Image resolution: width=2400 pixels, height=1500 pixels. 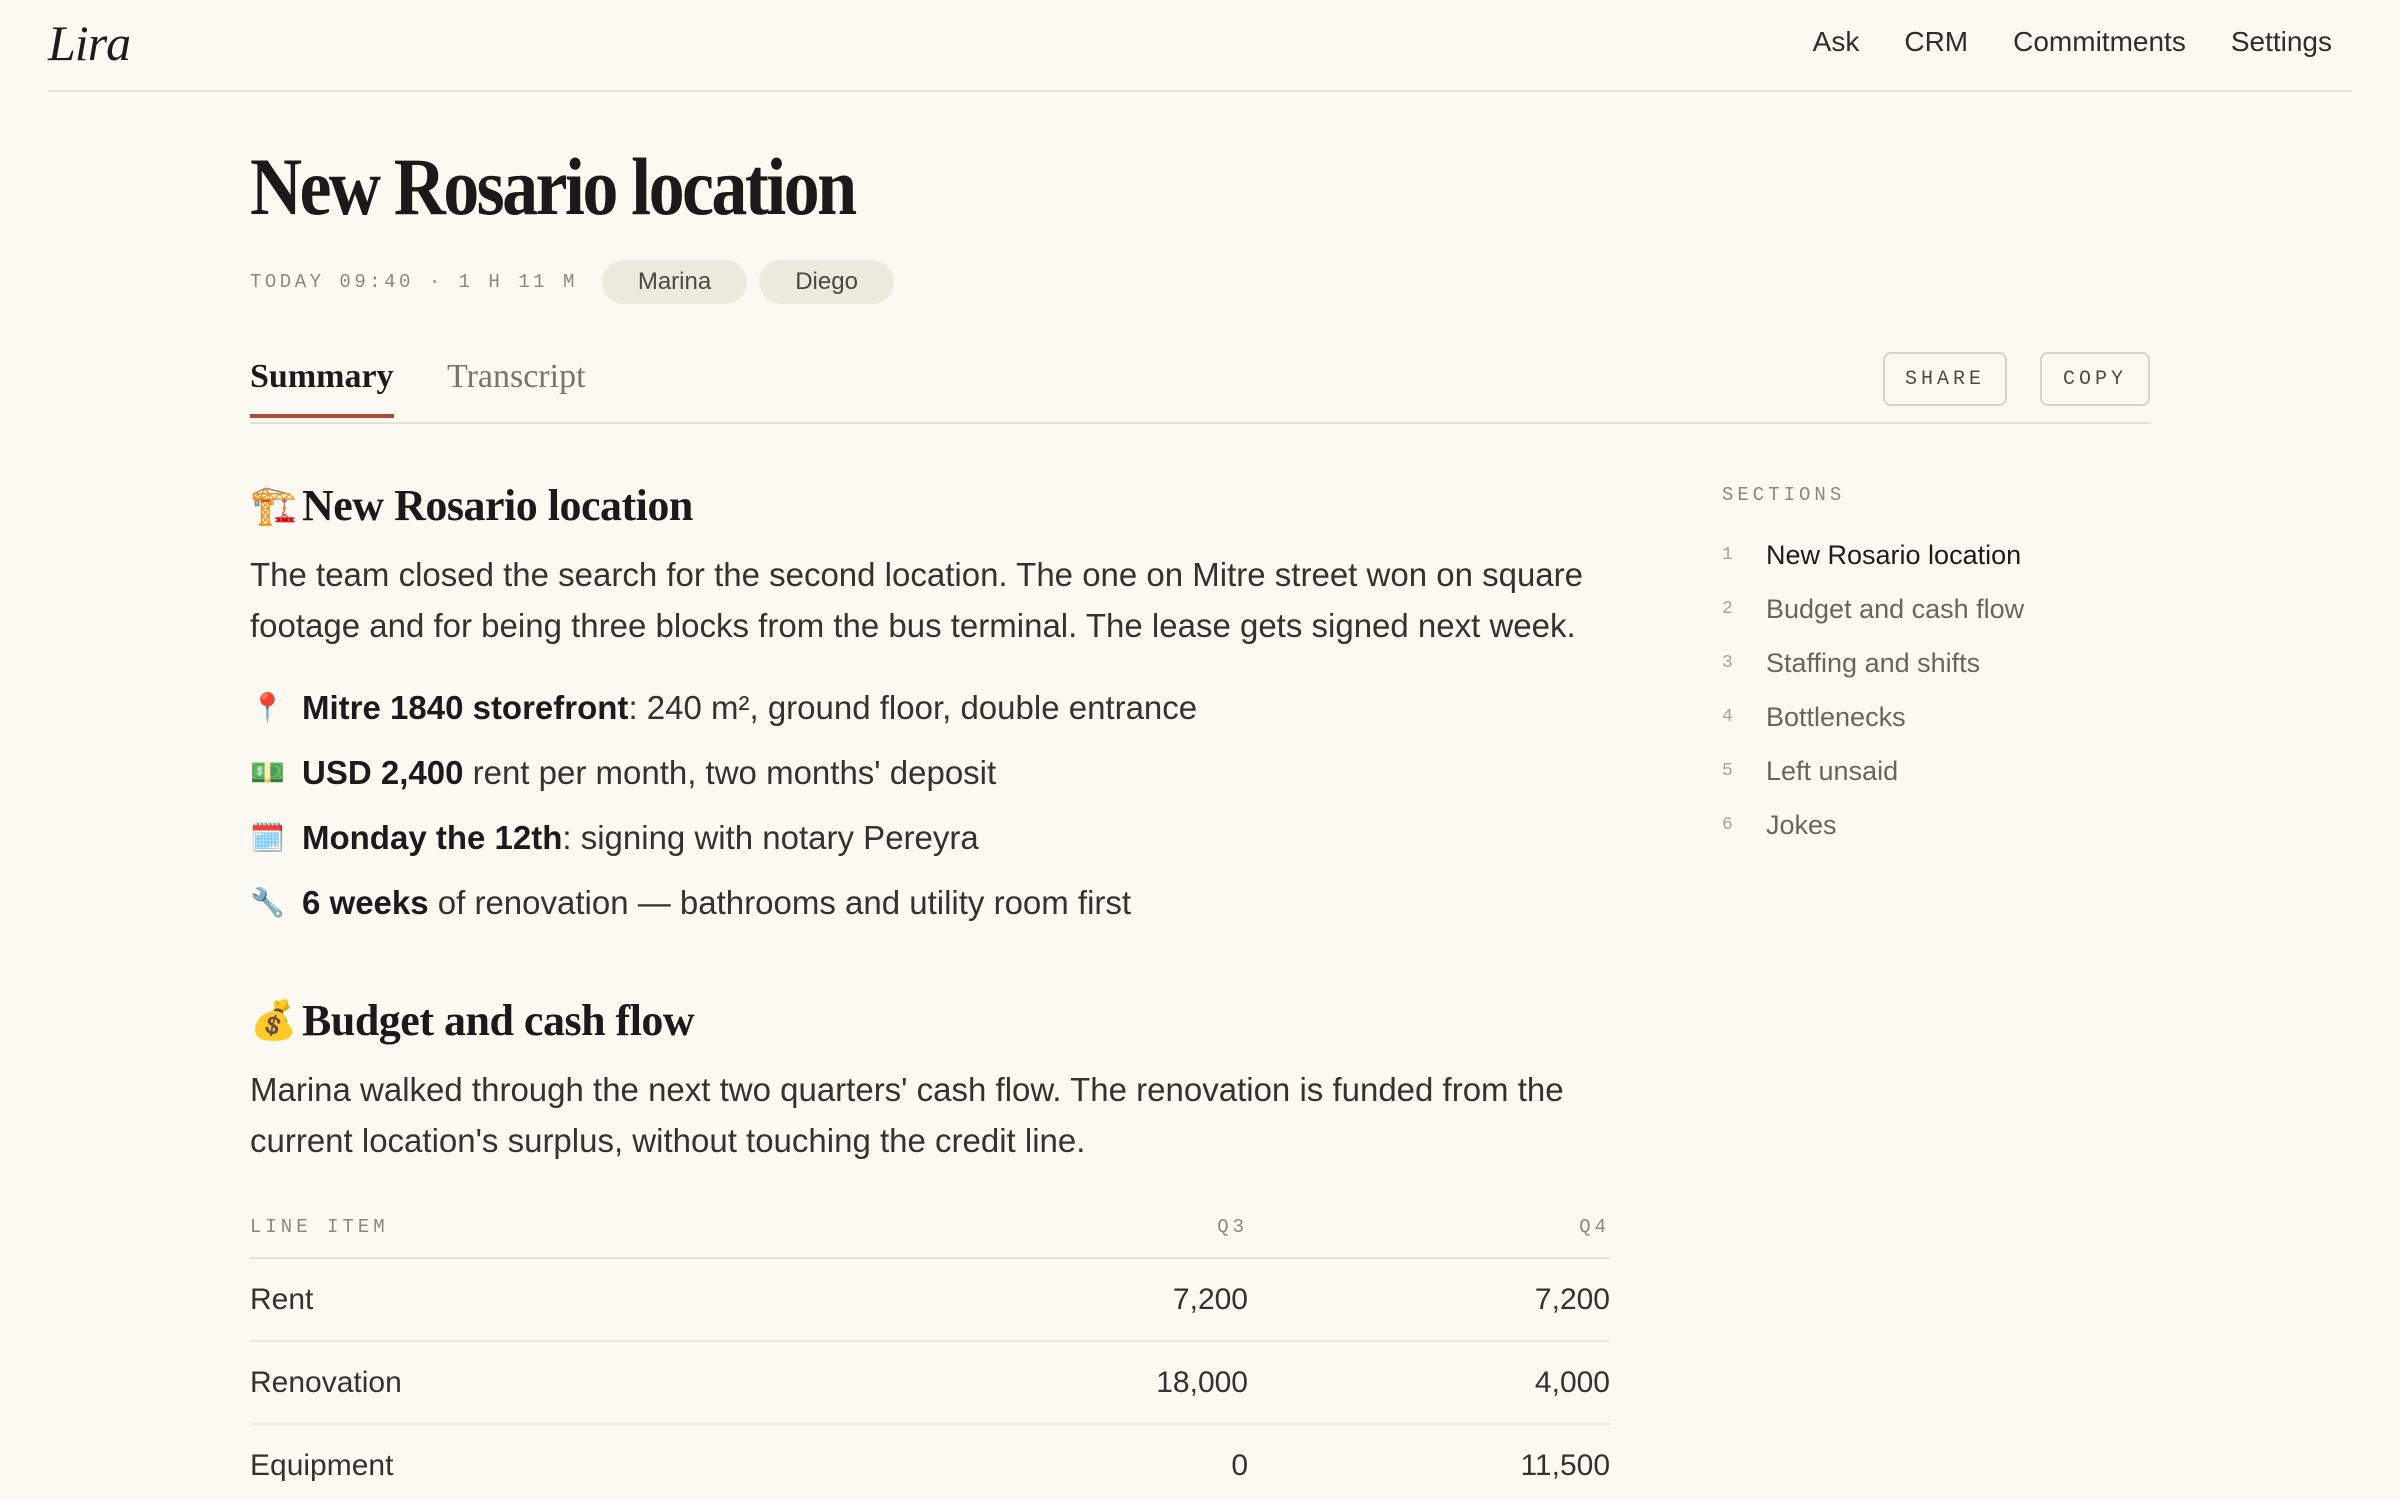 What do you see at coordinates (561, 1300) in the screenshot?
I see `table-cell: Rent` at bounding box center [561, 1300].